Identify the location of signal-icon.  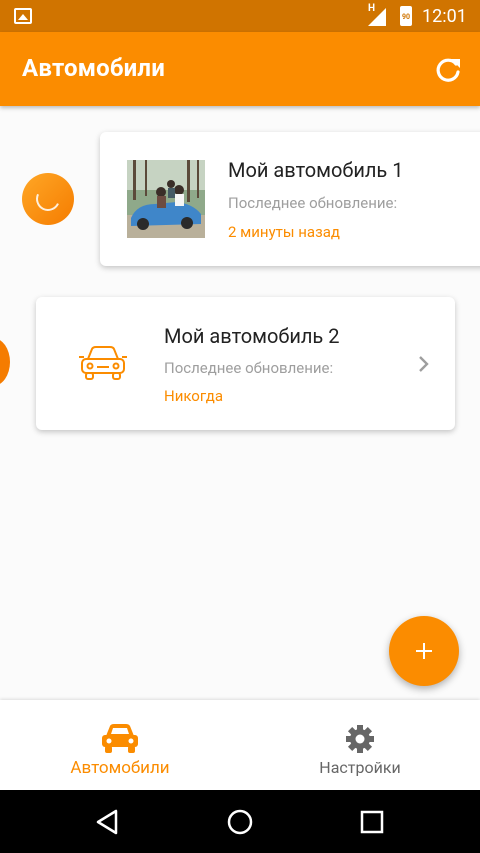
(377, 17).